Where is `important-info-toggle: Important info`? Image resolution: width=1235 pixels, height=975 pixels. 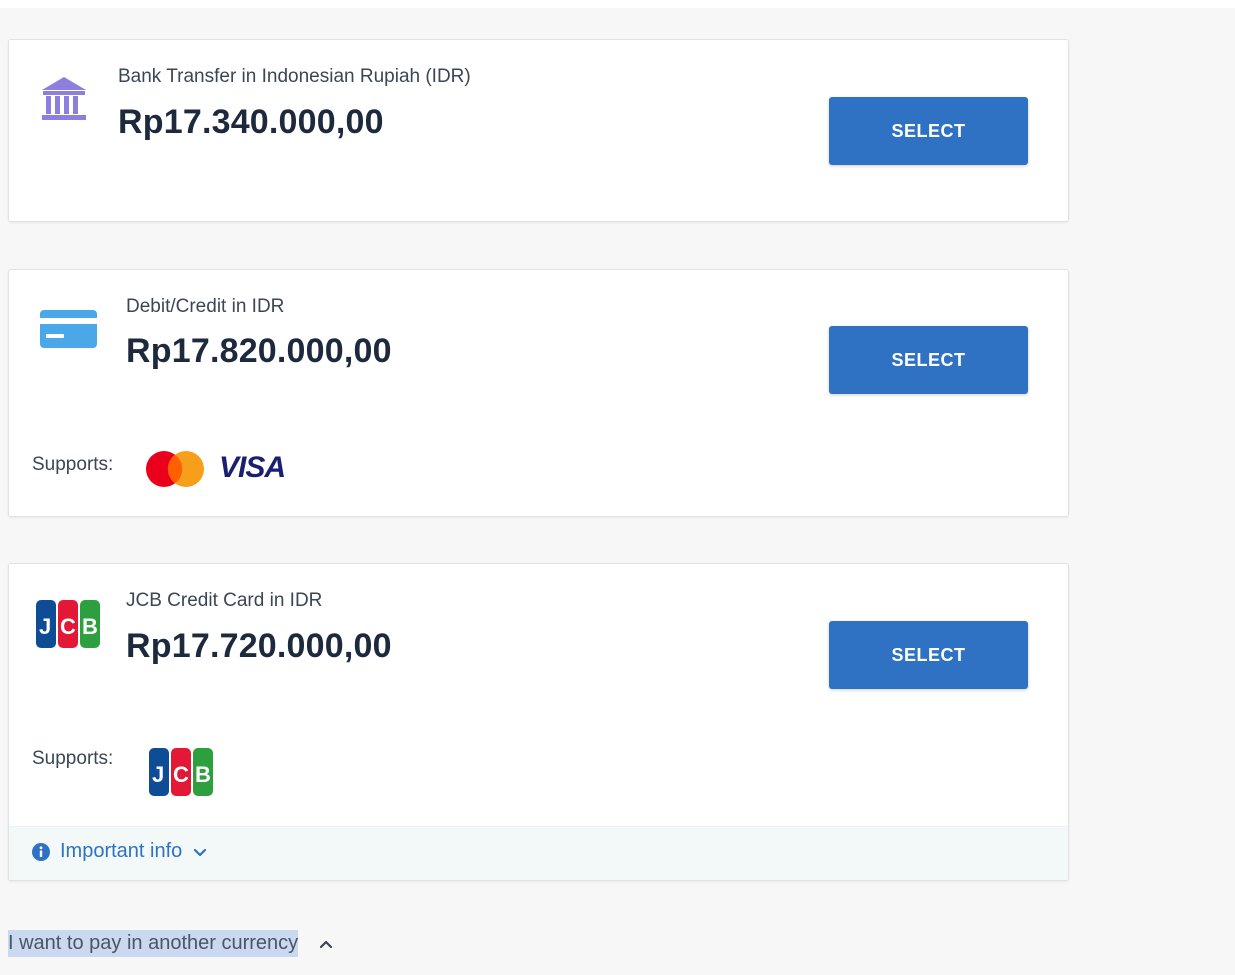 important-info-toggle: Important info is located at coordinates (120, 851).